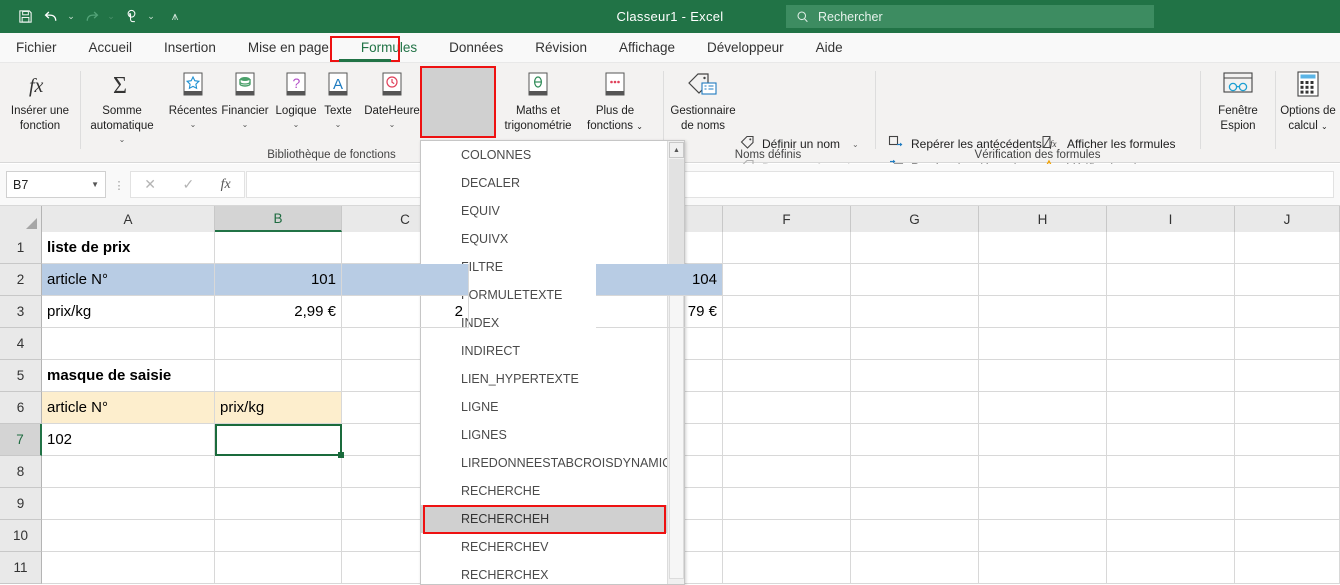 The image size is (1340, 585). I want to click on cell-A9, so click(128, 504).